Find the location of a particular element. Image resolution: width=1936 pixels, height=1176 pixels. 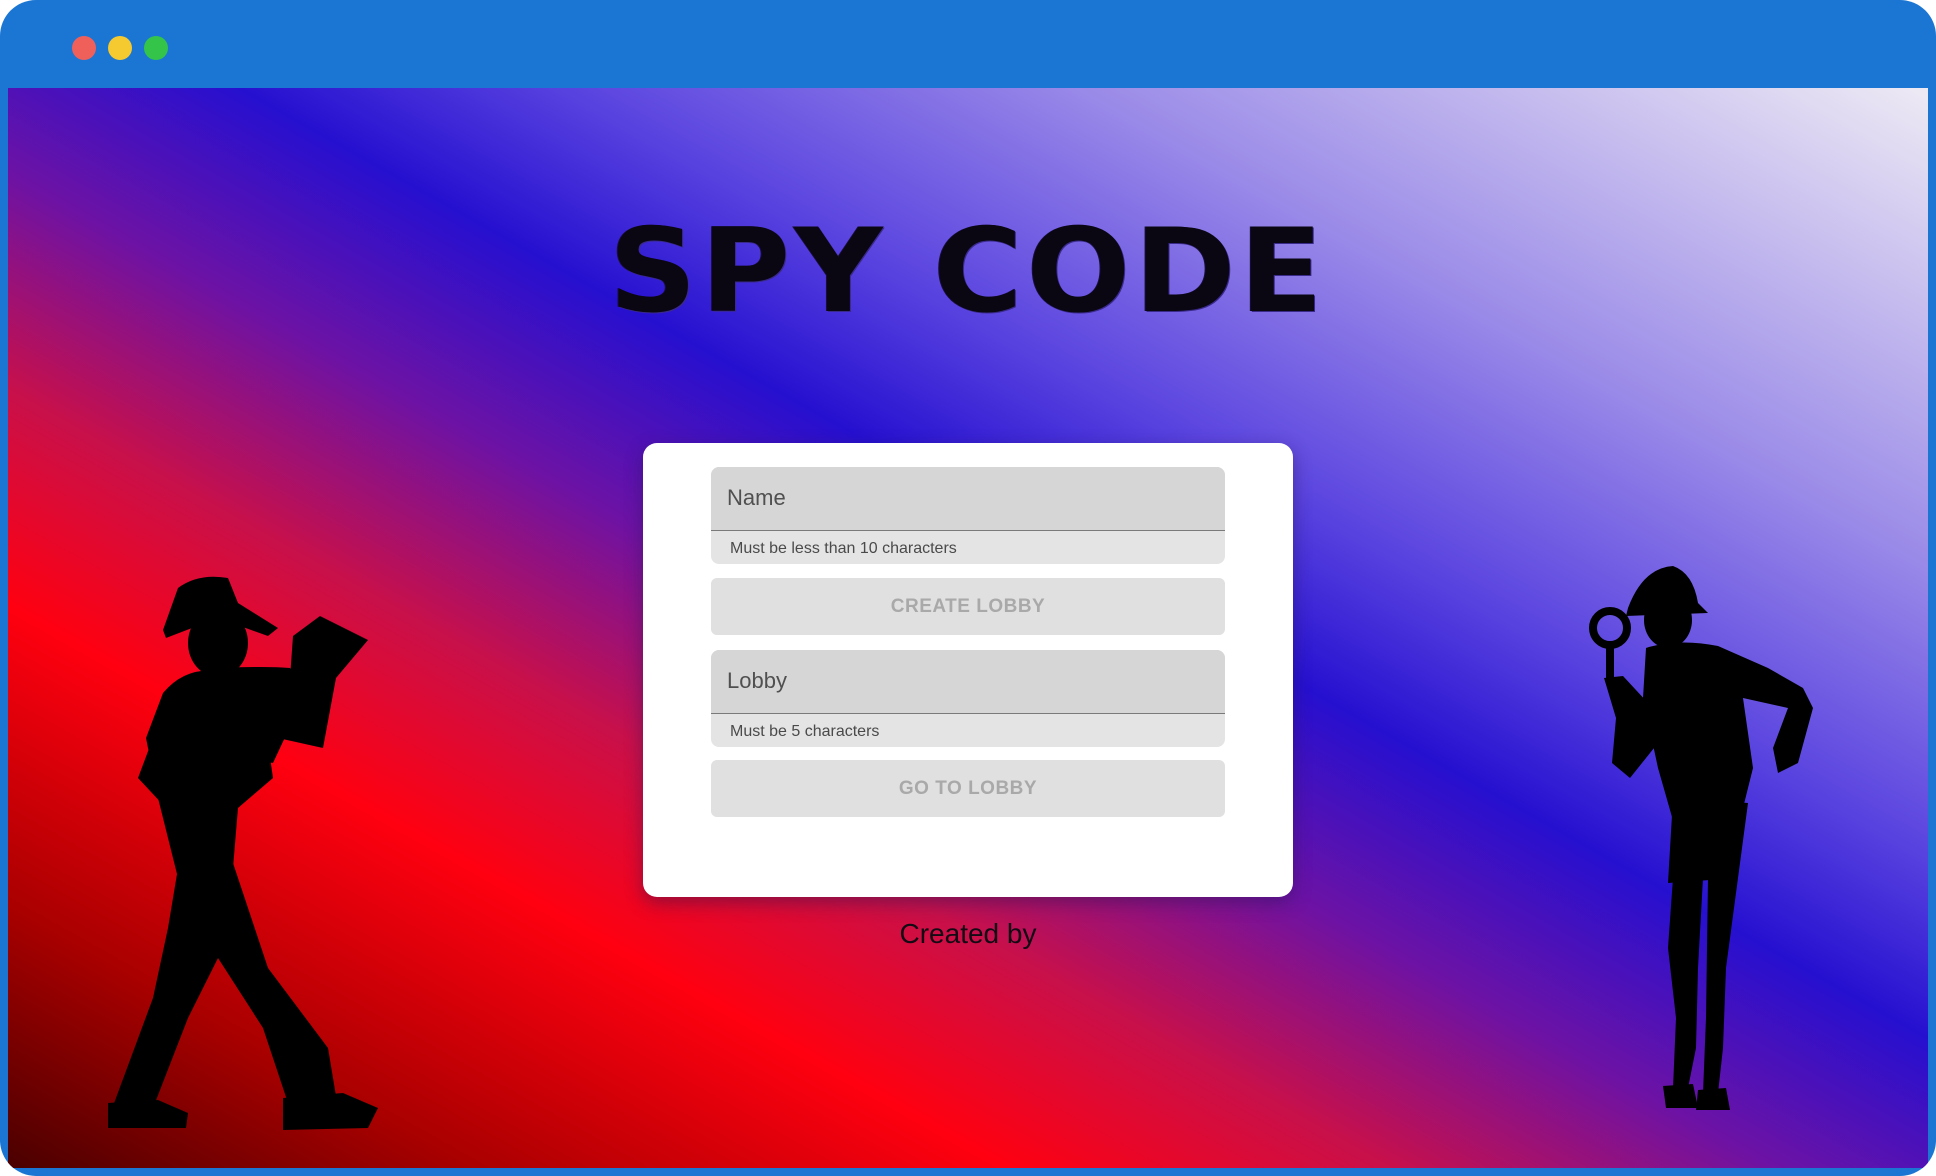

maximize-window-button is located at coordinates (156, 48).